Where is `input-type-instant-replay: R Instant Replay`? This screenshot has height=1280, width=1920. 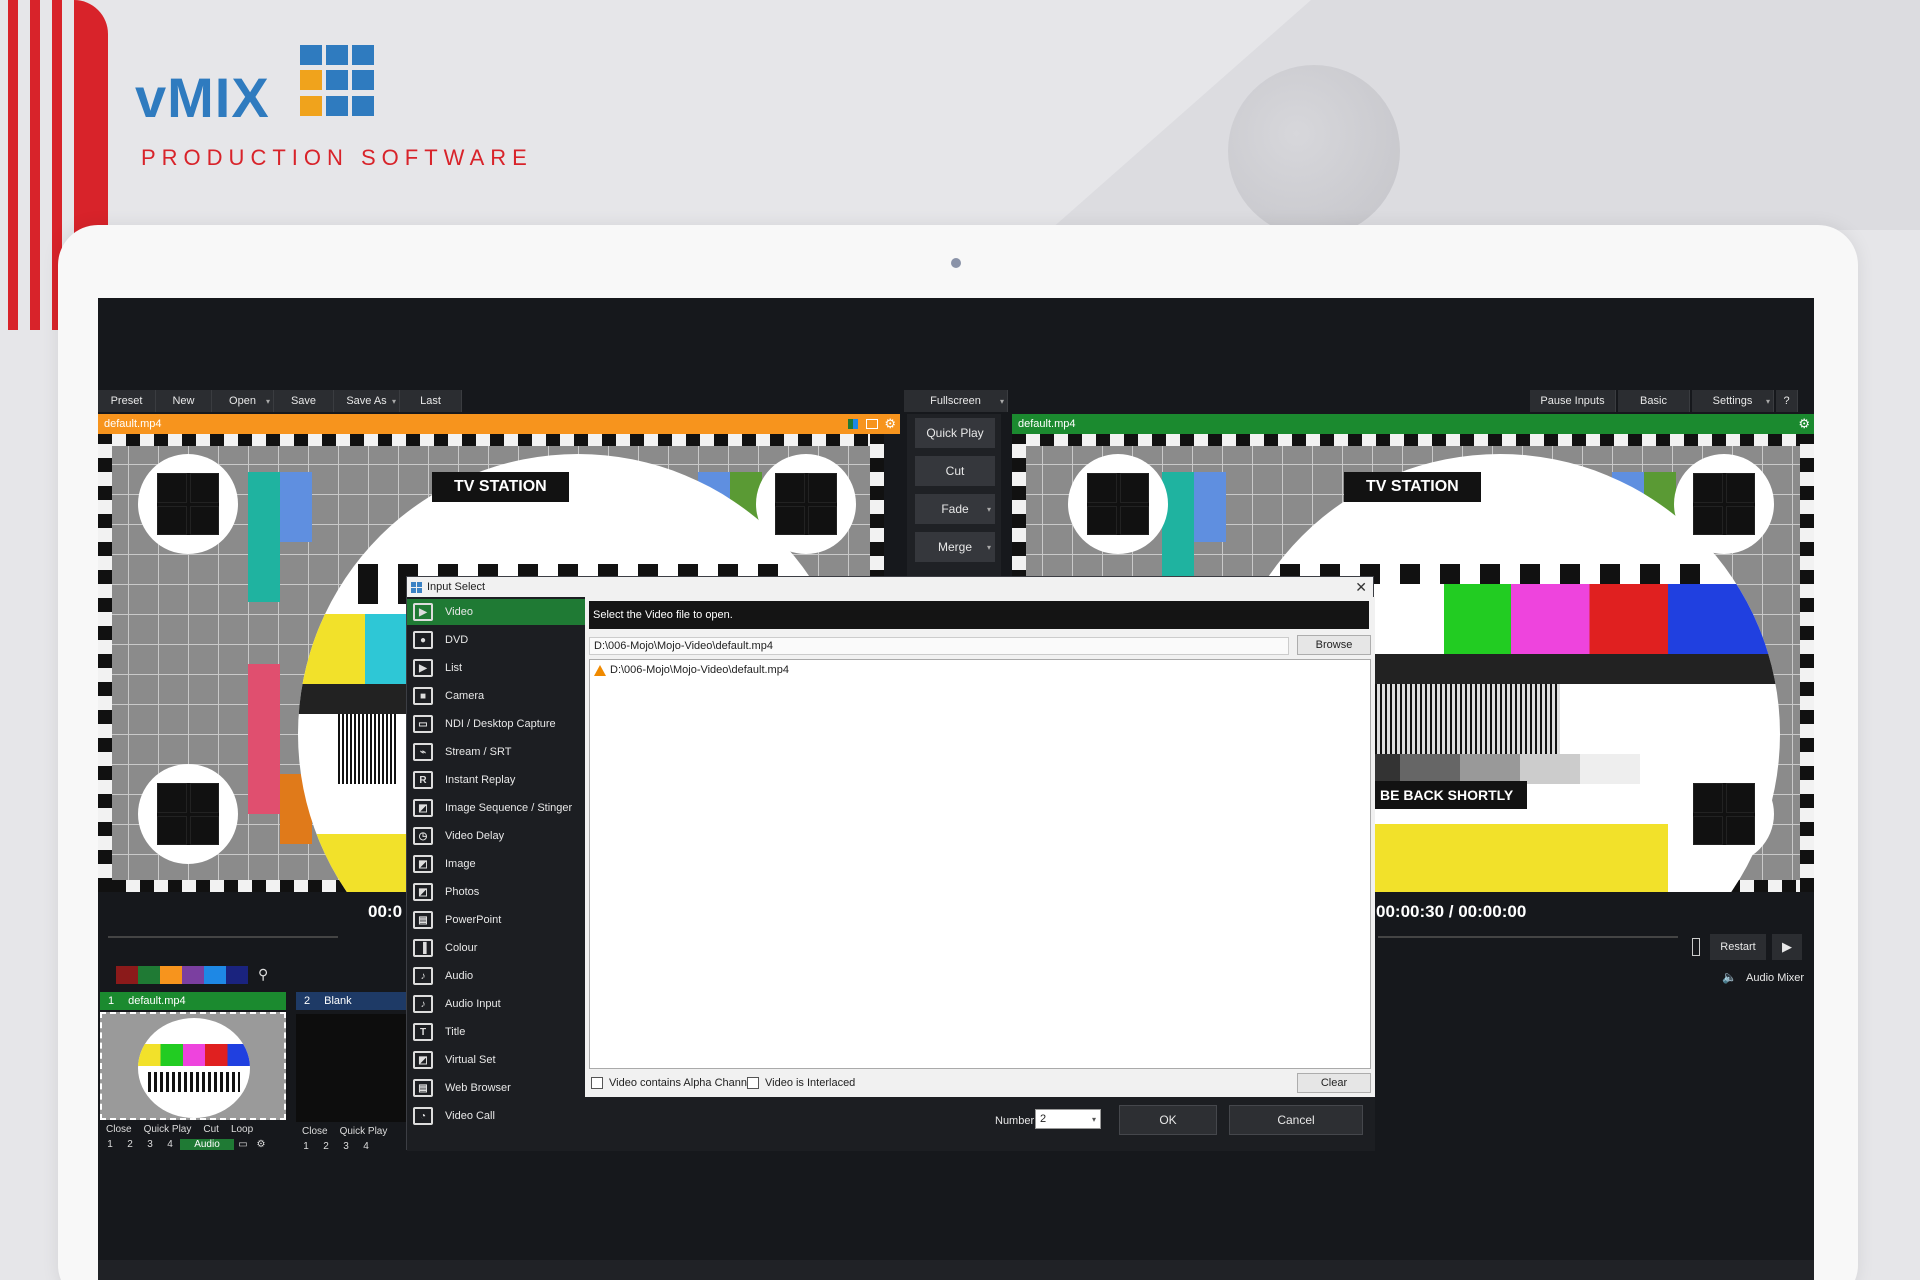
input-type-instant-replay: R Instant Replay is located at coordinates (496, 780).